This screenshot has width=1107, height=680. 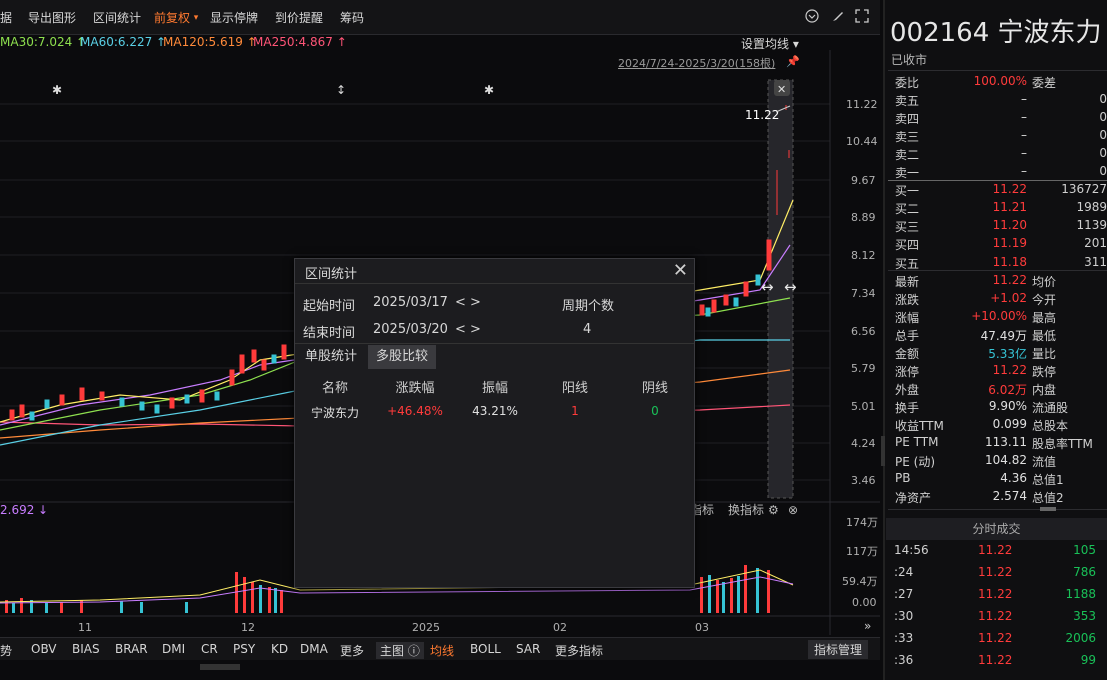 What do you see at coordinates (442, 650) in the screenshot?
I see `indicator-ma: 均线` at bounding box center [442, 650].